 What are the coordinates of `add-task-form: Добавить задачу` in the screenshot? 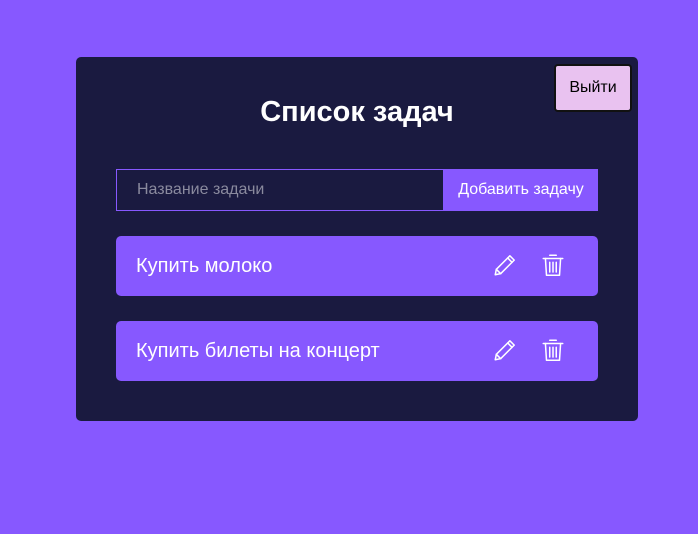 It's located at (357, 190).